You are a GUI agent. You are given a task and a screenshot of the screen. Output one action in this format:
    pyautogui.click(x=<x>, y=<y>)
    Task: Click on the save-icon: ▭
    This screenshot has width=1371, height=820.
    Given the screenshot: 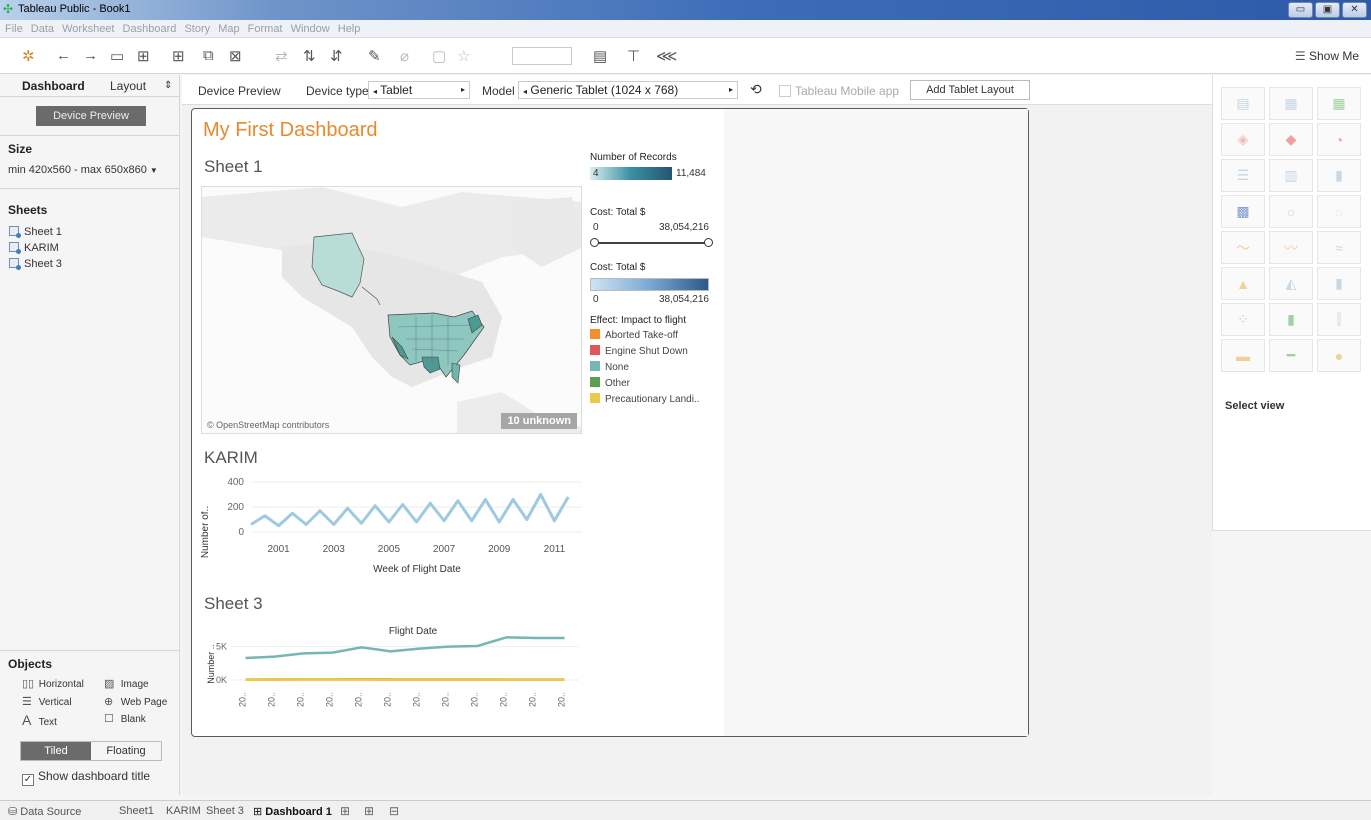 What is the action you would take?
    pyautogui.click(x=117, y=56)
    